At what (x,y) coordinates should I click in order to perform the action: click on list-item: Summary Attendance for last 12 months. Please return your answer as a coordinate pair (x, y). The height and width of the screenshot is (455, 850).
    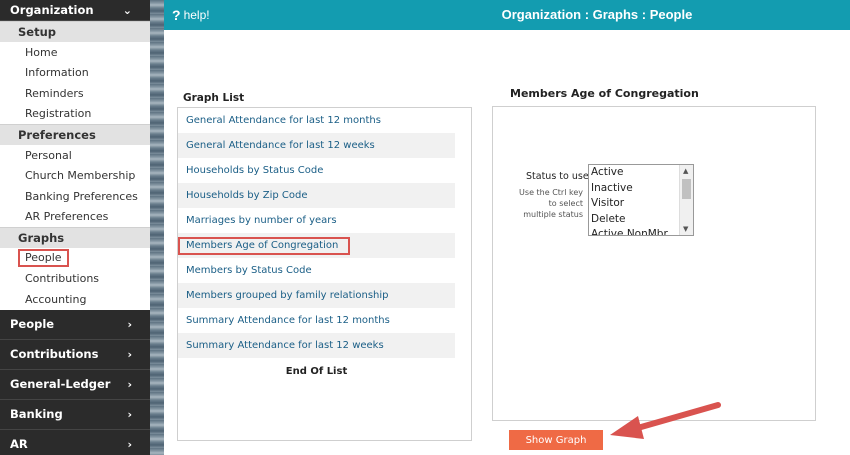
    Looking at the image, I should click on (316, 320).